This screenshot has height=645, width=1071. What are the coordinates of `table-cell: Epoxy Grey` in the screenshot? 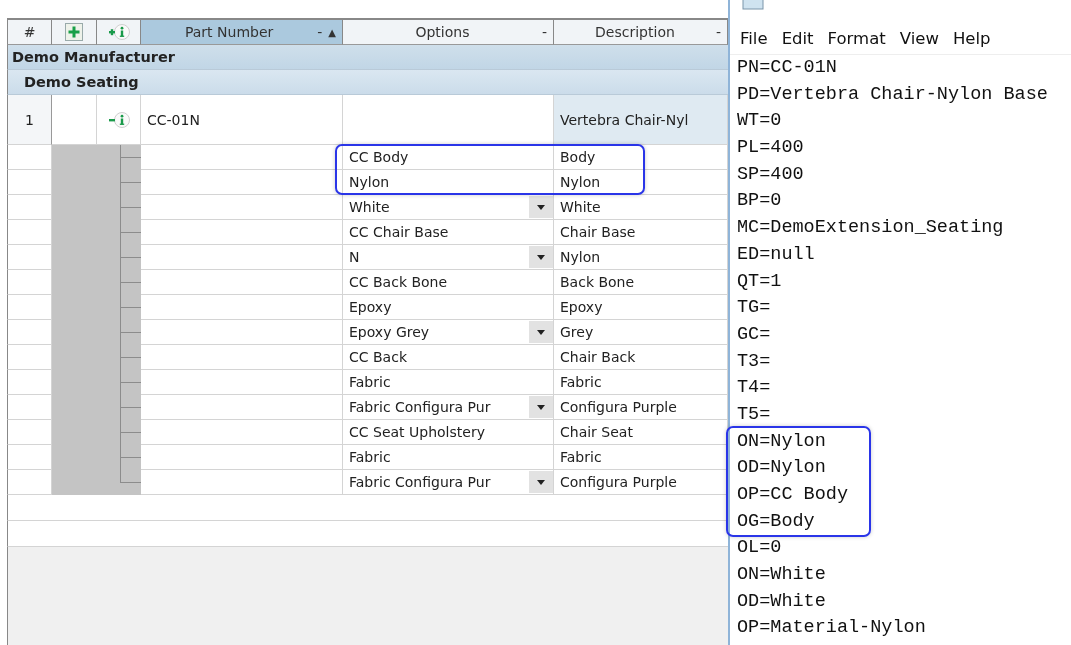 It's located at (389, 332).